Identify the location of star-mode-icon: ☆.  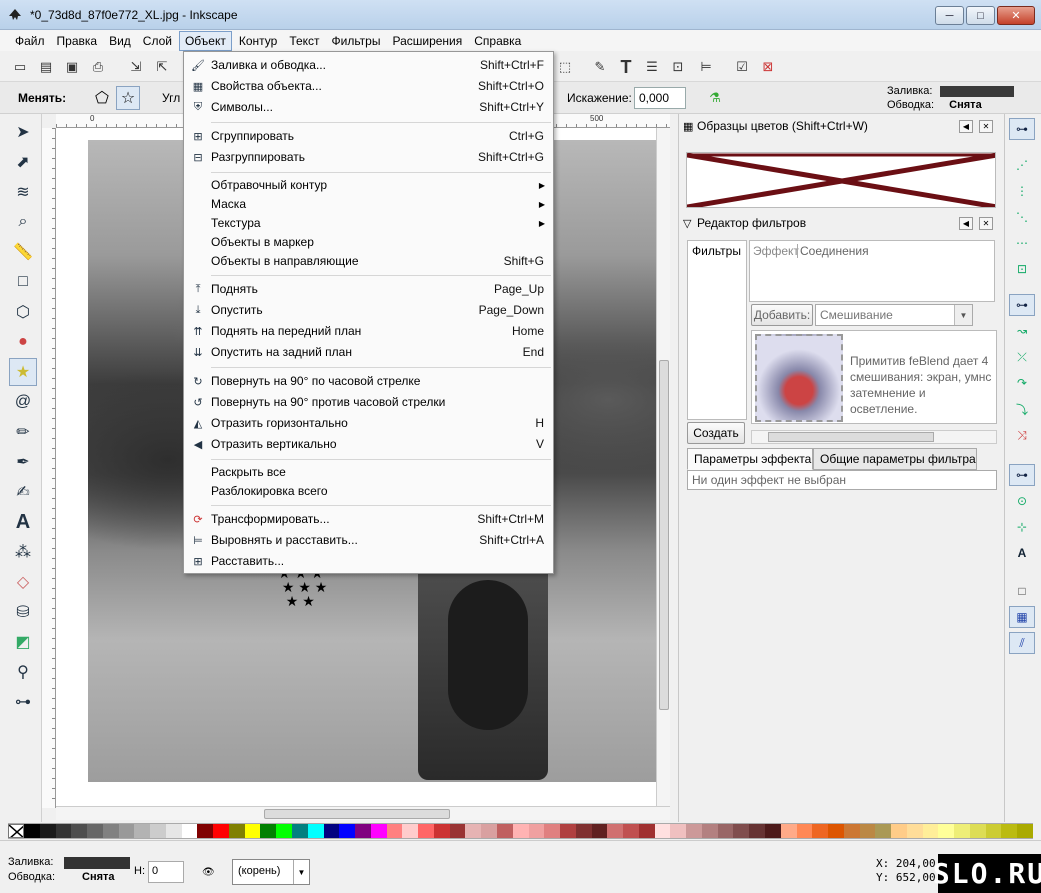
(128, 98).